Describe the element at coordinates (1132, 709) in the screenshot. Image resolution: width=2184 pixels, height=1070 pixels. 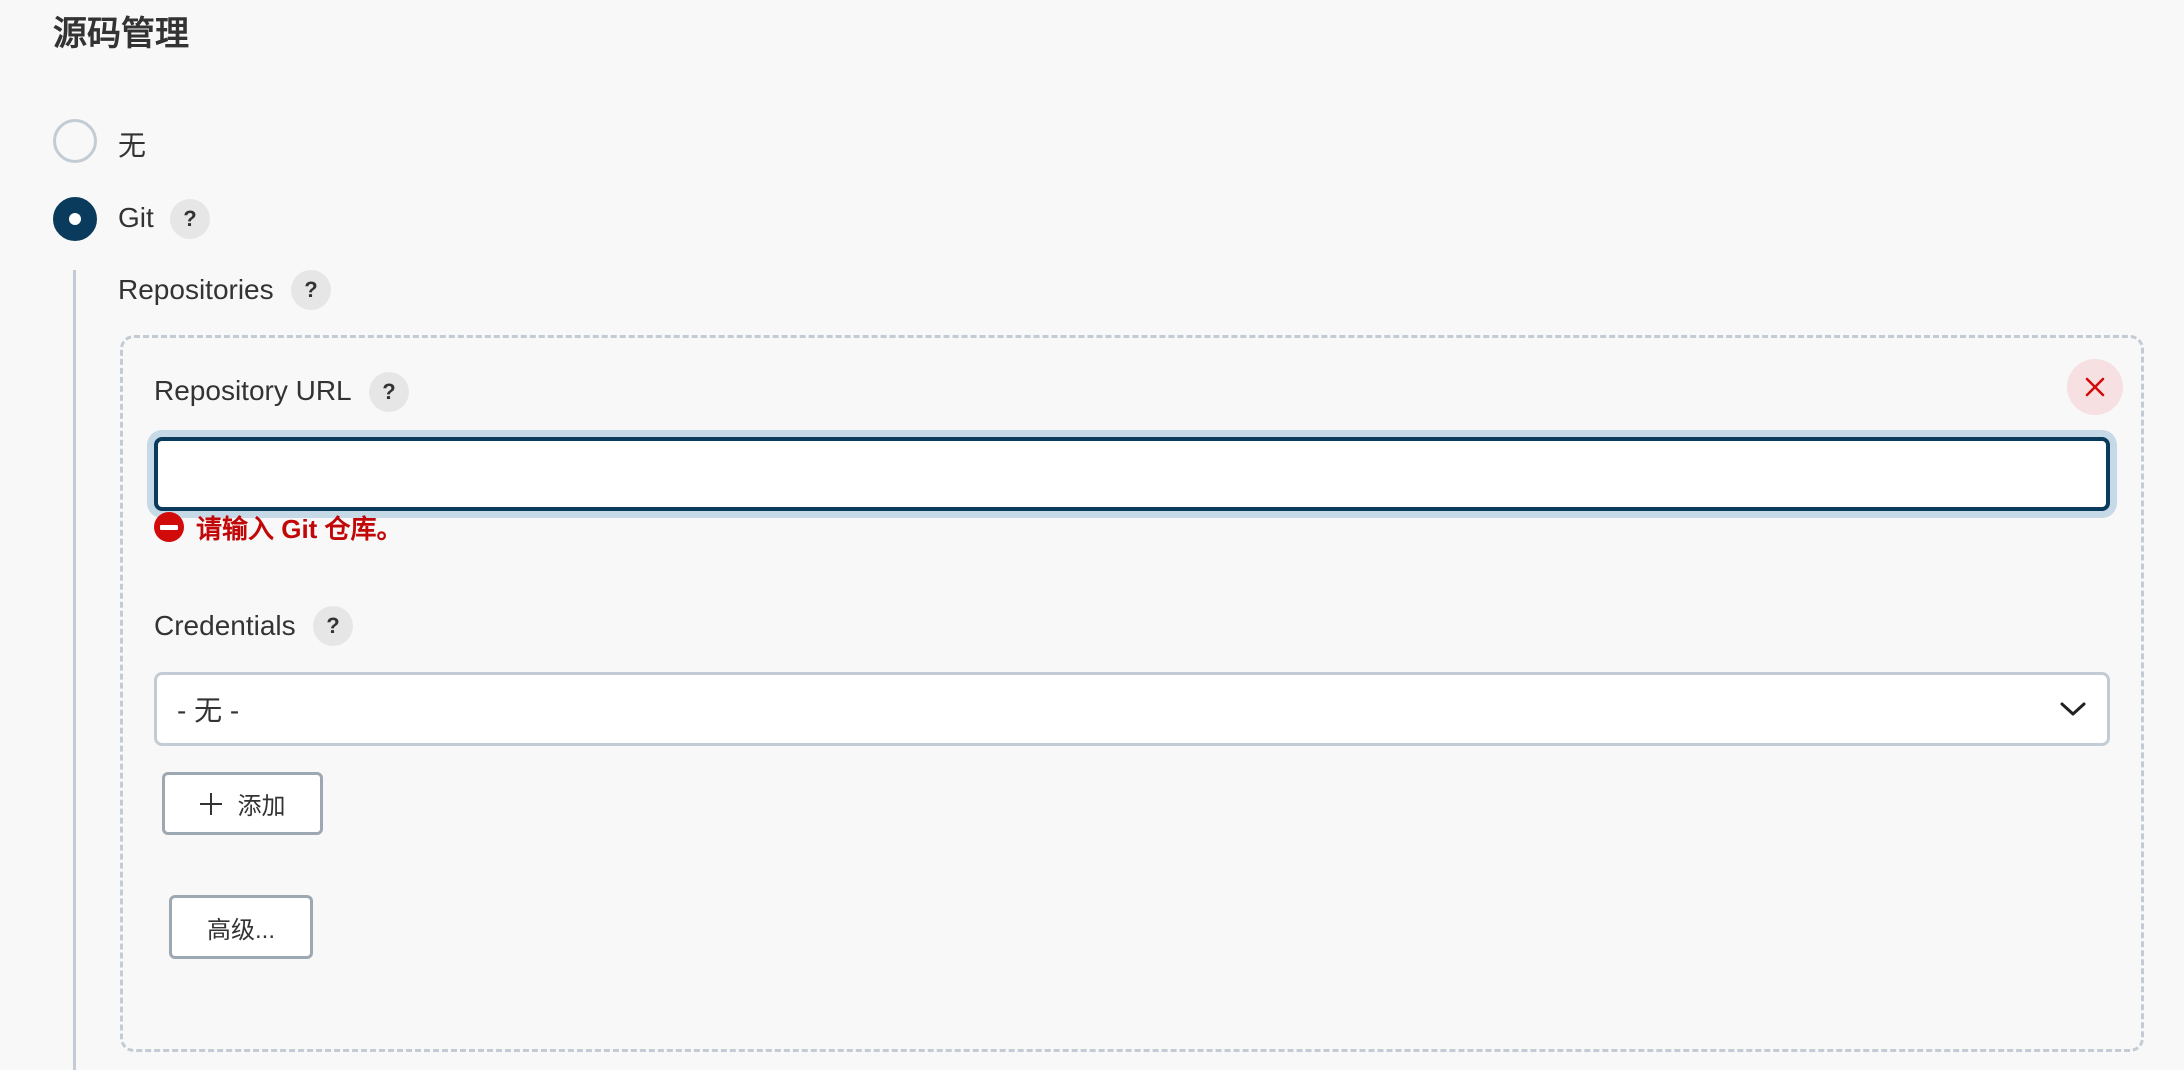
I see `credentials-select: - 无 -` at that location.